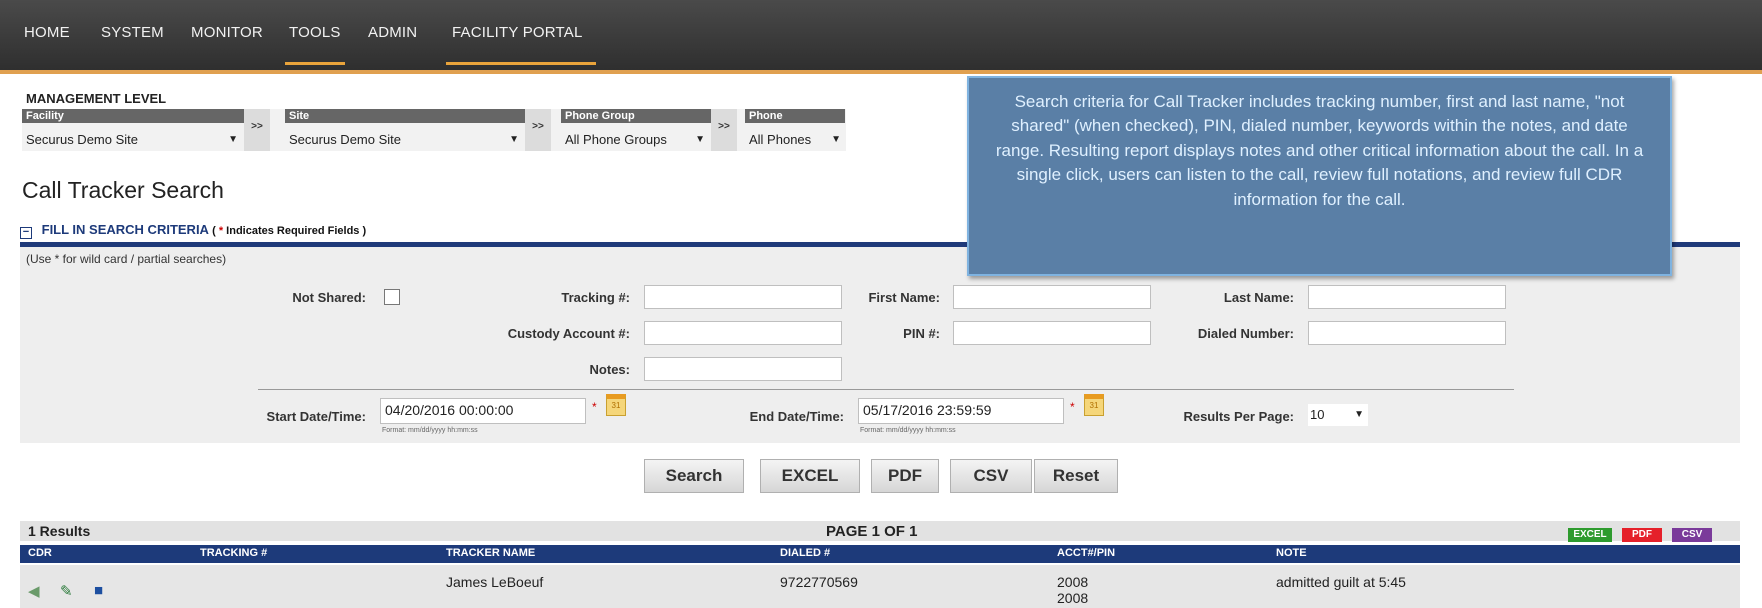 The height and width of the screenshot is (608, 1762). What do you see at coordinates (59, 531) in the screenshot?
I see `results-count: 1 Results` at bounding box center [59, 531].